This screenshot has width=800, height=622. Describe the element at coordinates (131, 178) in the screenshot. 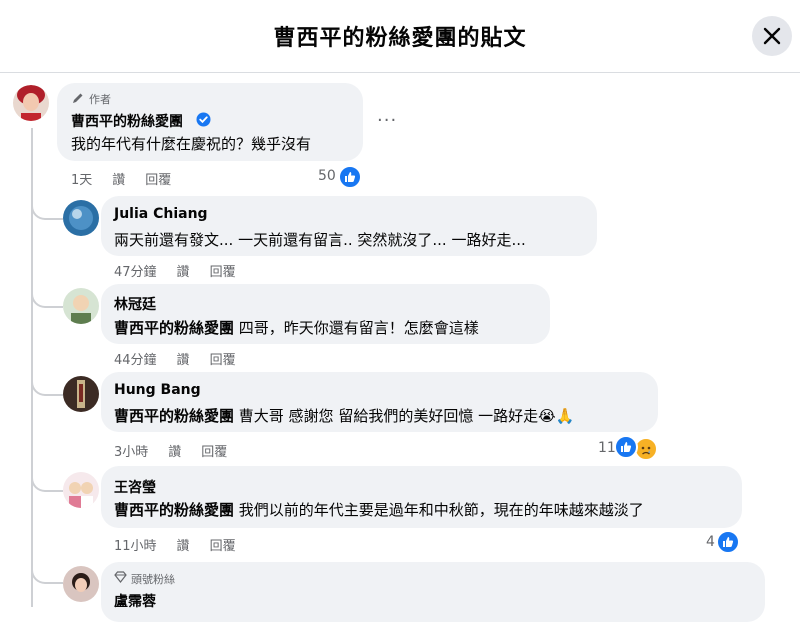

I see `comment-actions: 1天 讚 回覆` at that location.